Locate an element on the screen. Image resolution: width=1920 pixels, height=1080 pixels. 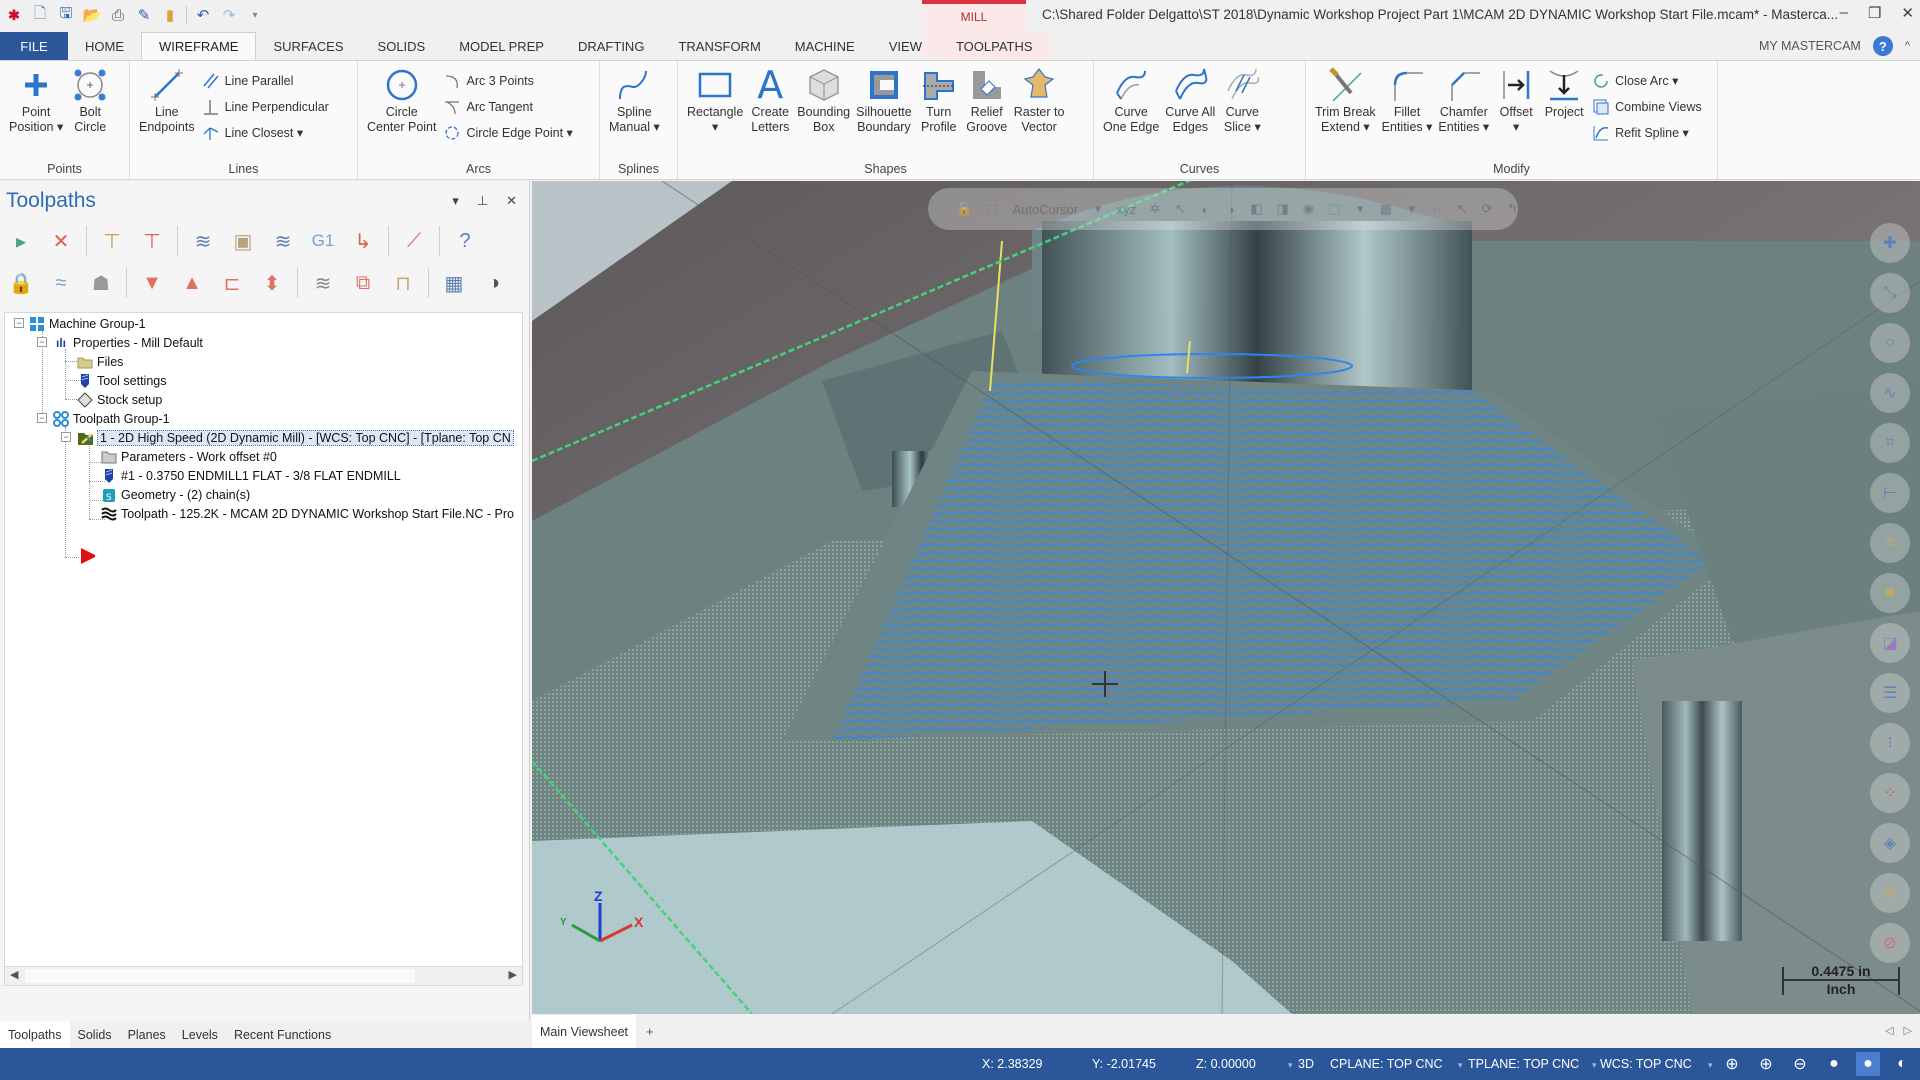
tree-node-tool-settings: Tool settings is located at coordinates (121, 380).